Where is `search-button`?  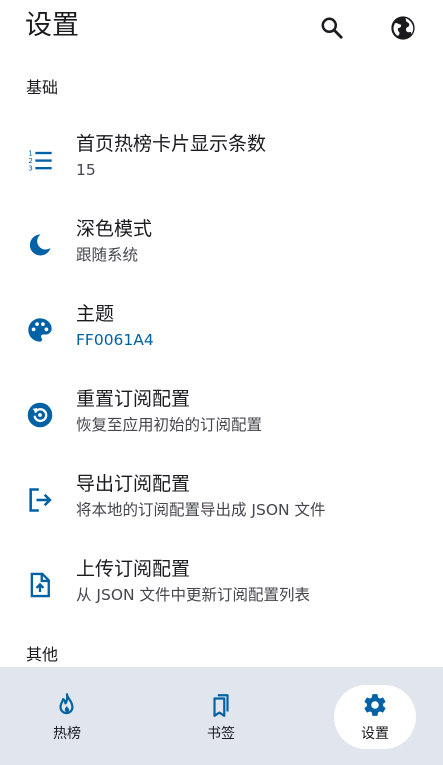
search-button is located at coordinates (332, 28).